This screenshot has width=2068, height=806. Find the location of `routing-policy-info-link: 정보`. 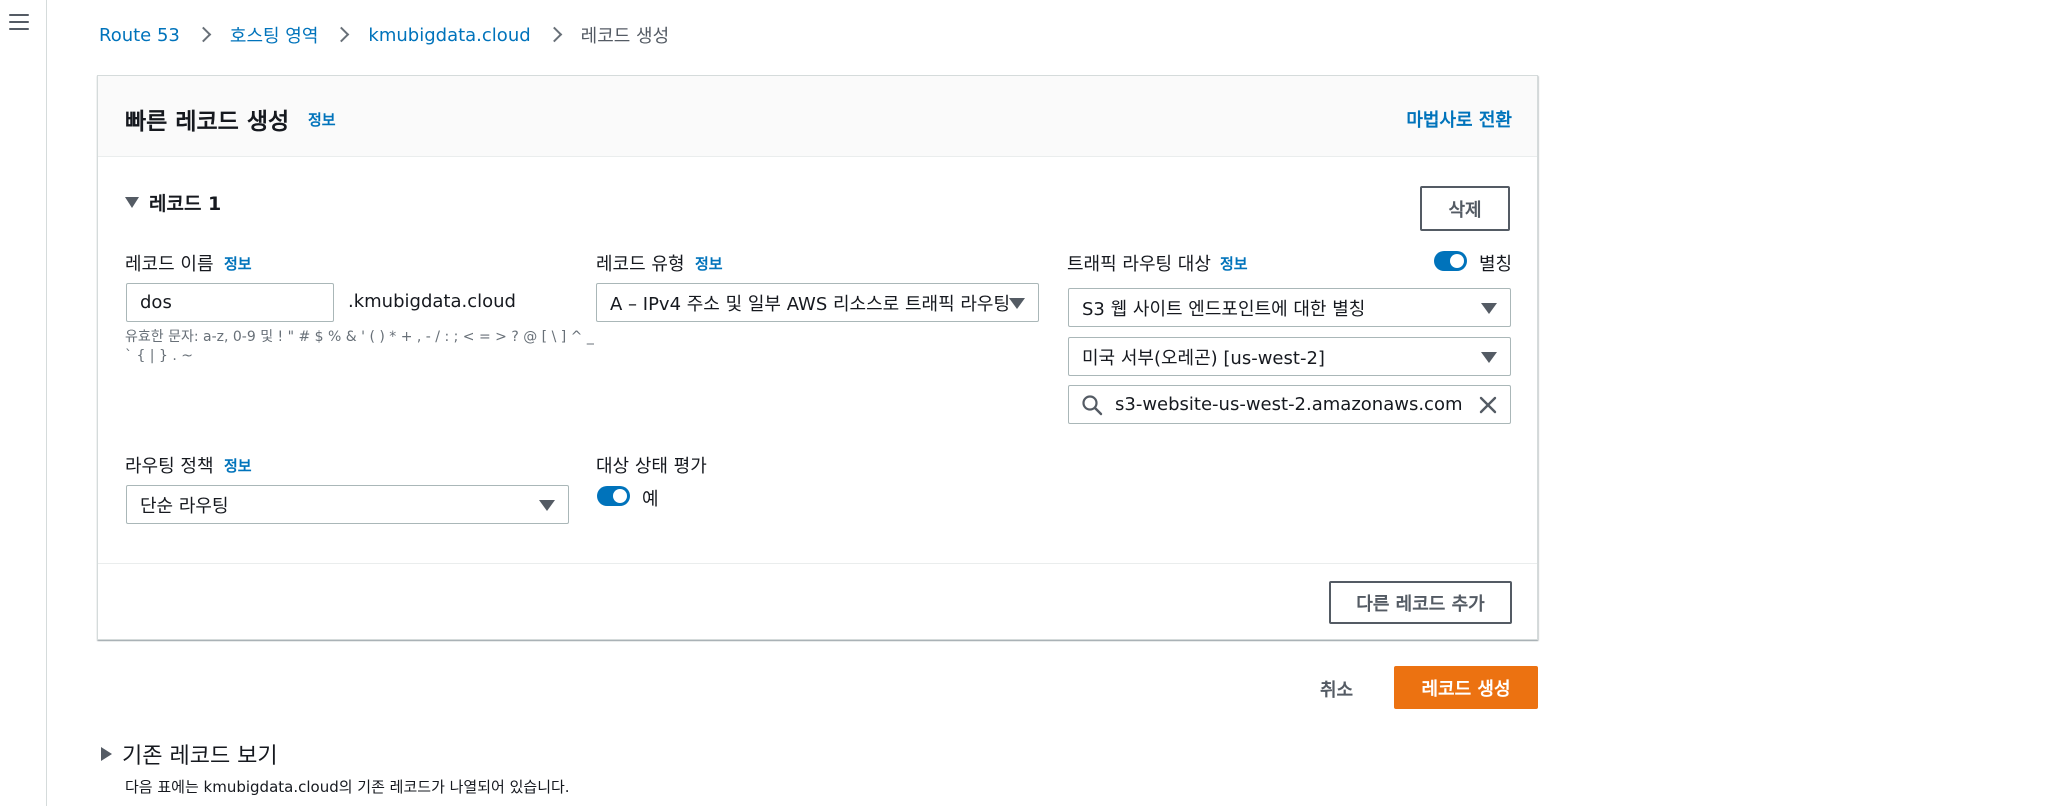

routing-policy-info-link: 정보 is located at coordinates (238, 465).